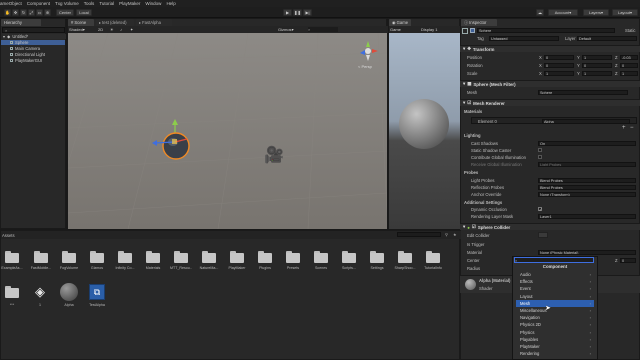  I want to click on center-z-field: 0, so click(628, 260).